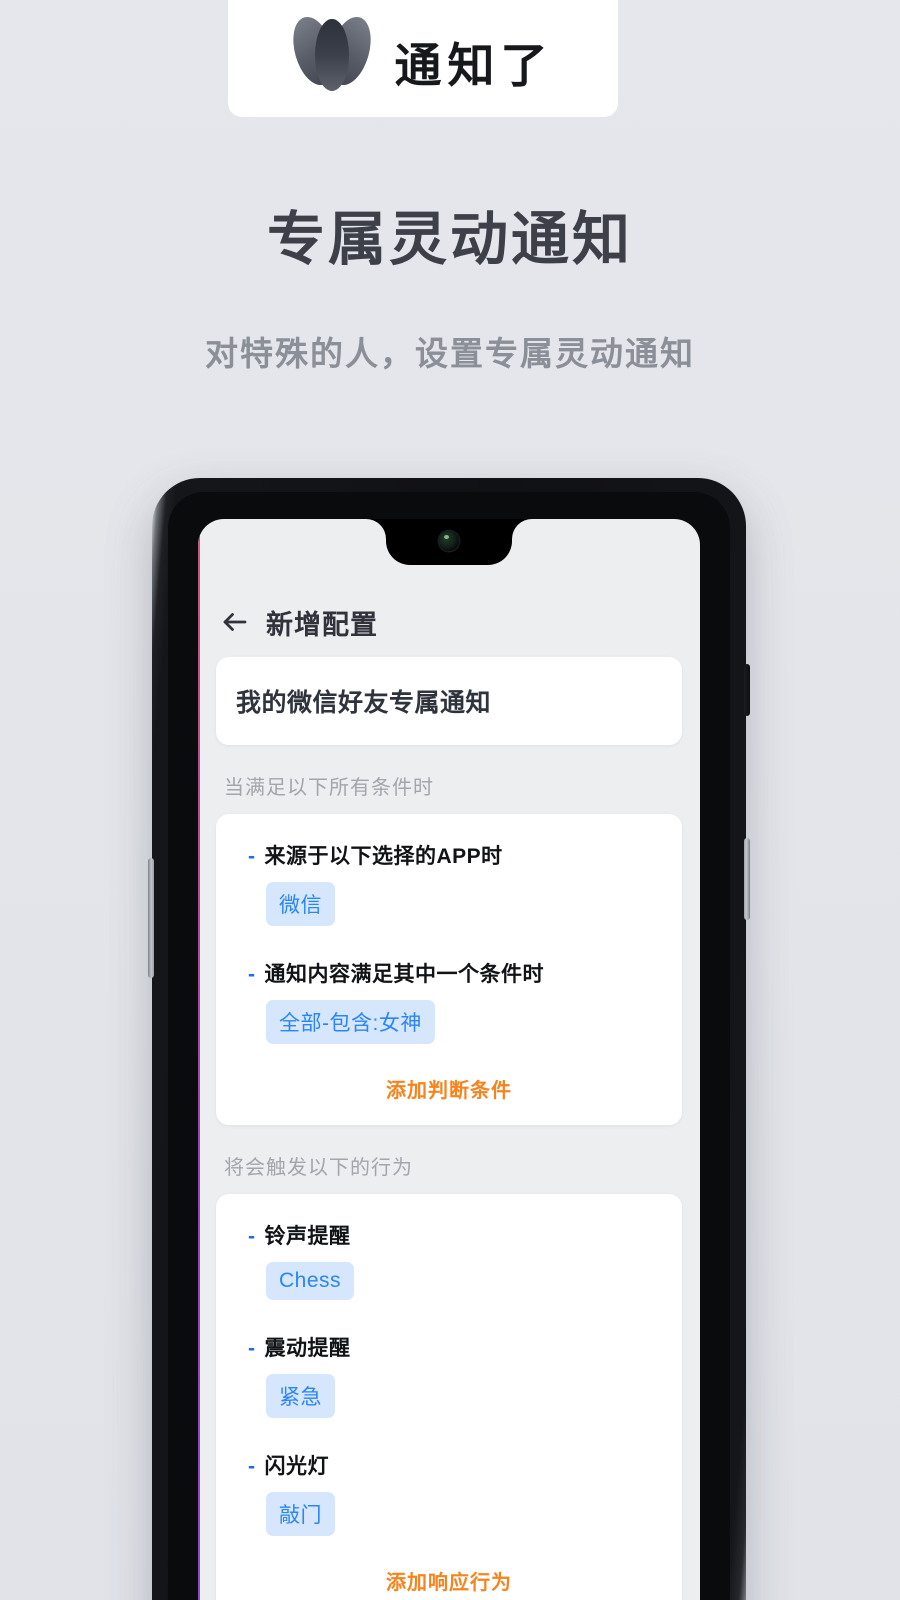  What do you see at coordinates (449, 1567) in the screenshot?
I see `add-action-button: 添加响应行为` at bounding box center [449, 1567].